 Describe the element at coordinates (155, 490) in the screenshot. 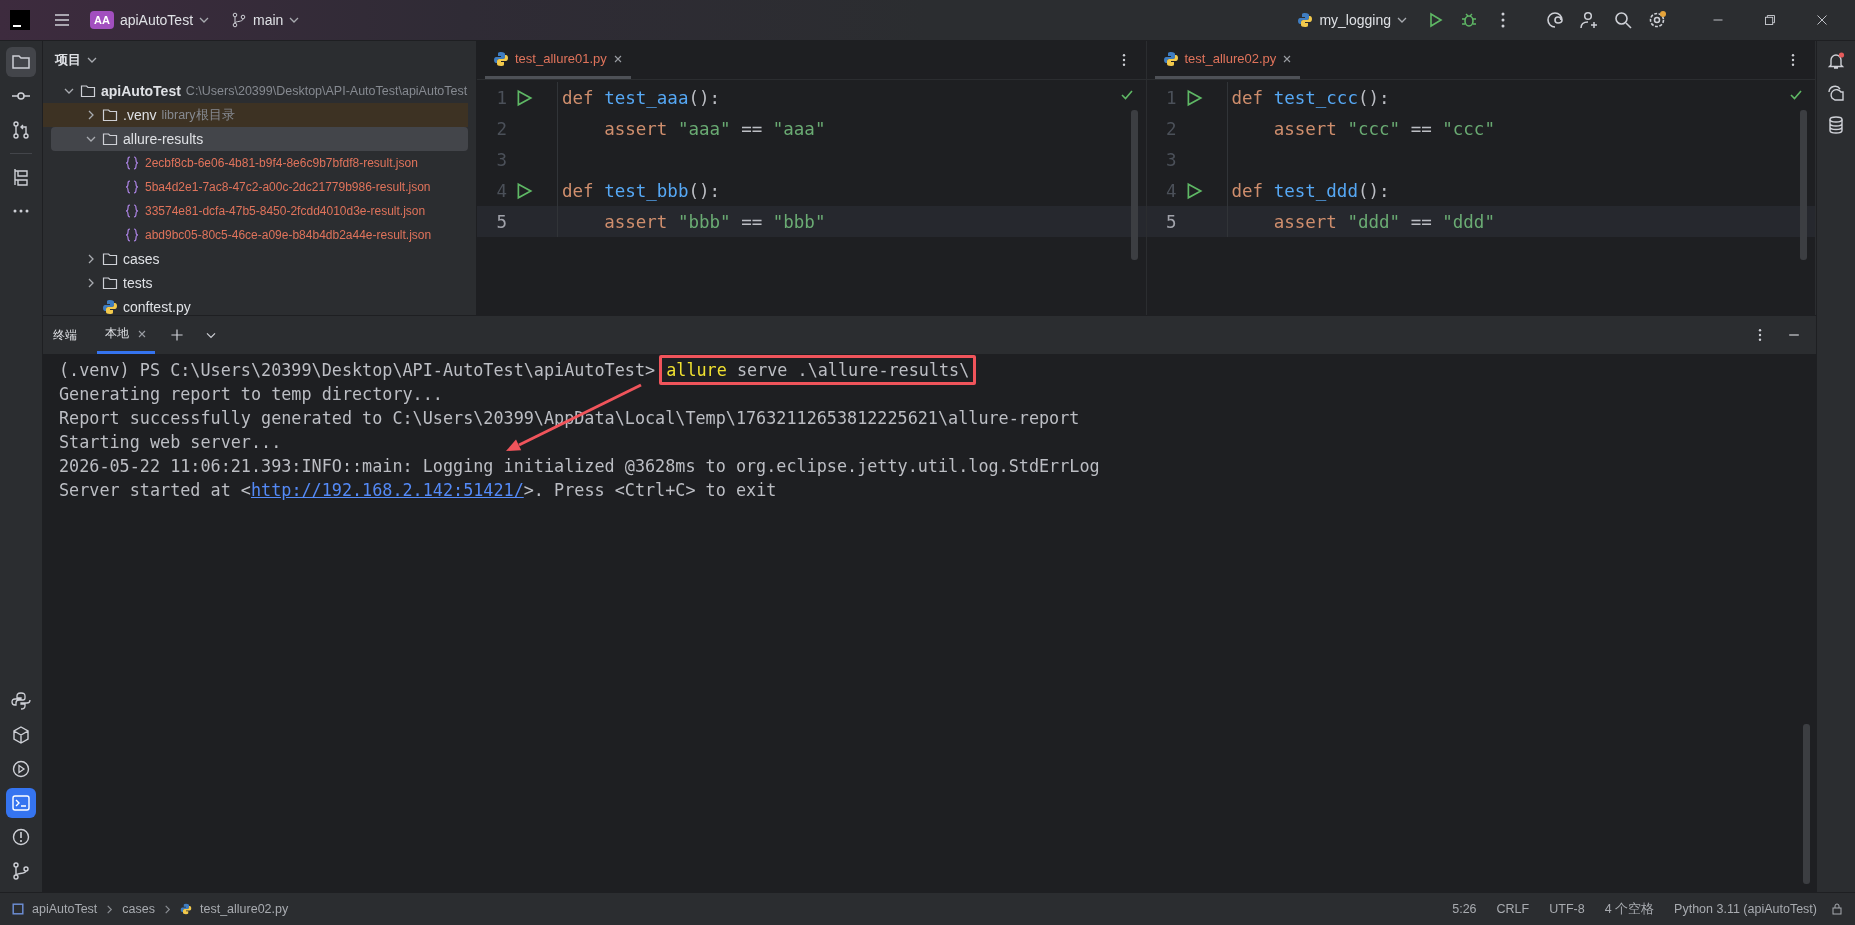

I see `terminal-text: Server started at <` at that location.